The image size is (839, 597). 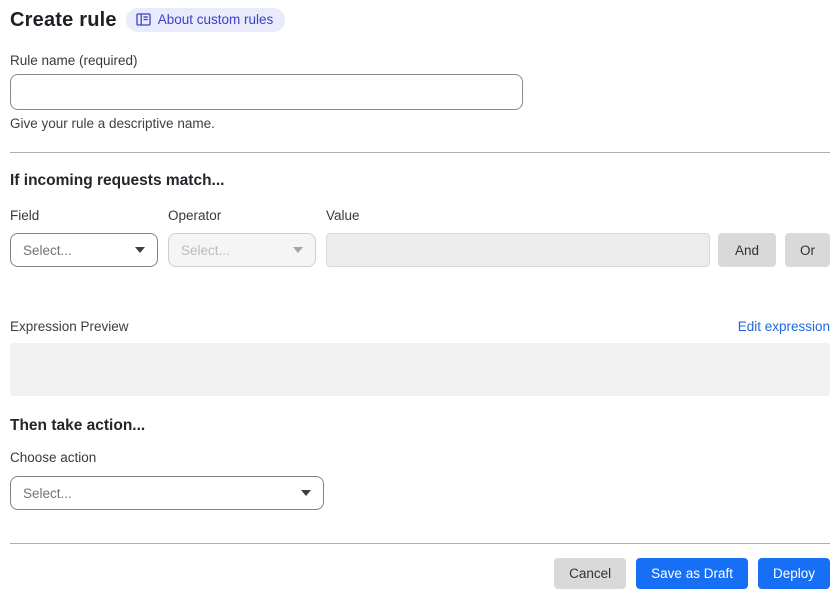 I want to click on edit-expression-link: Edit expression, so click(x=784, y=326).